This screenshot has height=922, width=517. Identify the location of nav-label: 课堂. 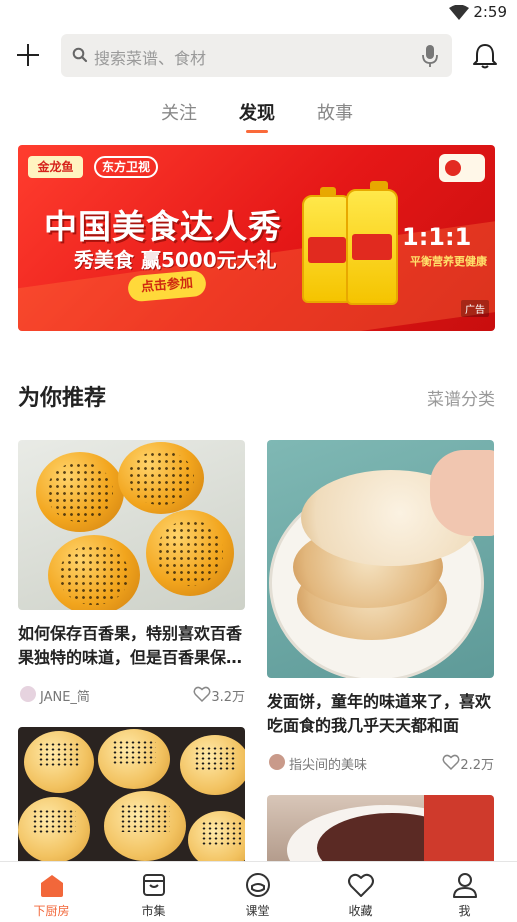
(257, 911).